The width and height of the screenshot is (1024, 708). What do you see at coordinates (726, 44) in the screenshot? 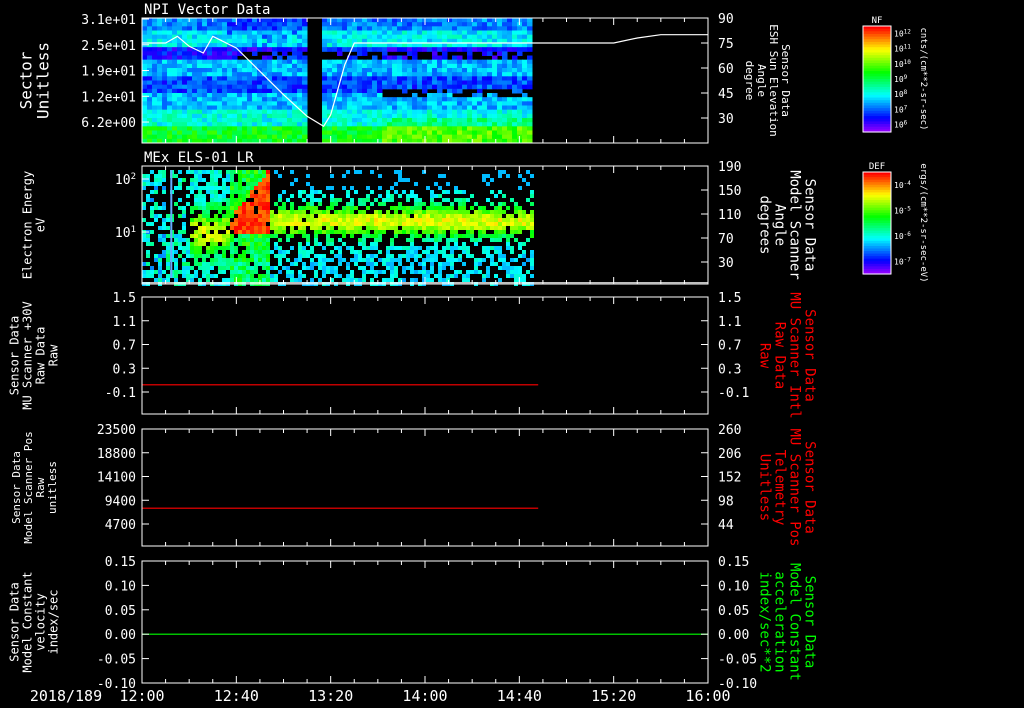
I see `y2-tick-label: 75` at bounding box center [726, 44].